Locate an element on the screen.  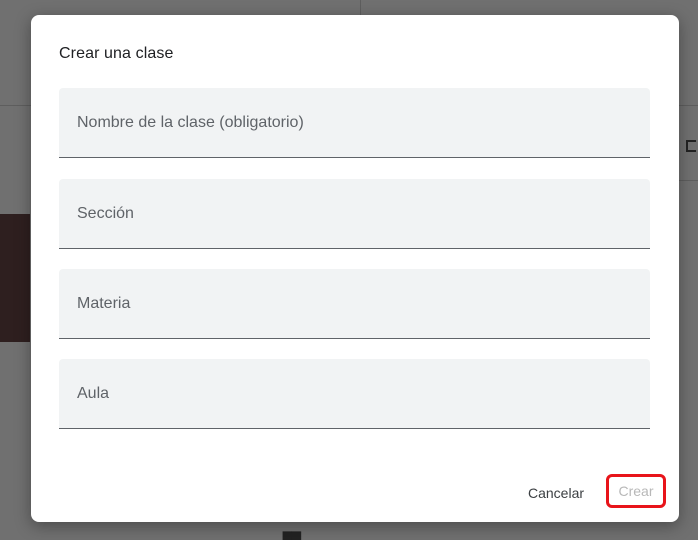
room-input is located at coordinates (354, 393).